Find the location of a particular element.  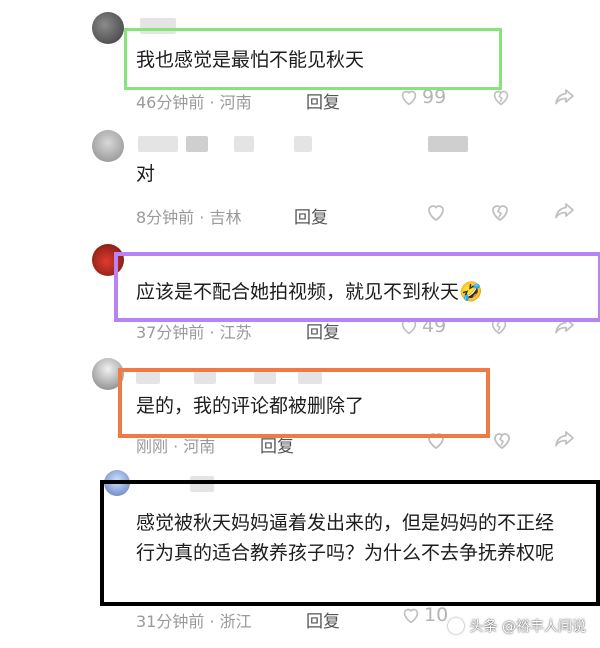

like-count: 49 is located at coordinates (434, 326).